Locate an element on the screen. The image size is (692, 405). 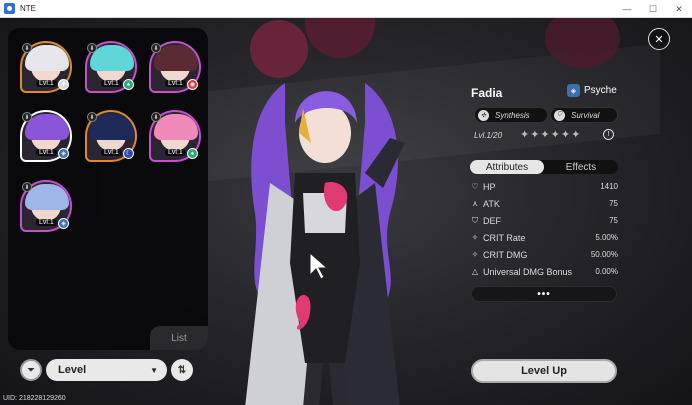
stat-label: ATK is located at coordinates (491, 203).